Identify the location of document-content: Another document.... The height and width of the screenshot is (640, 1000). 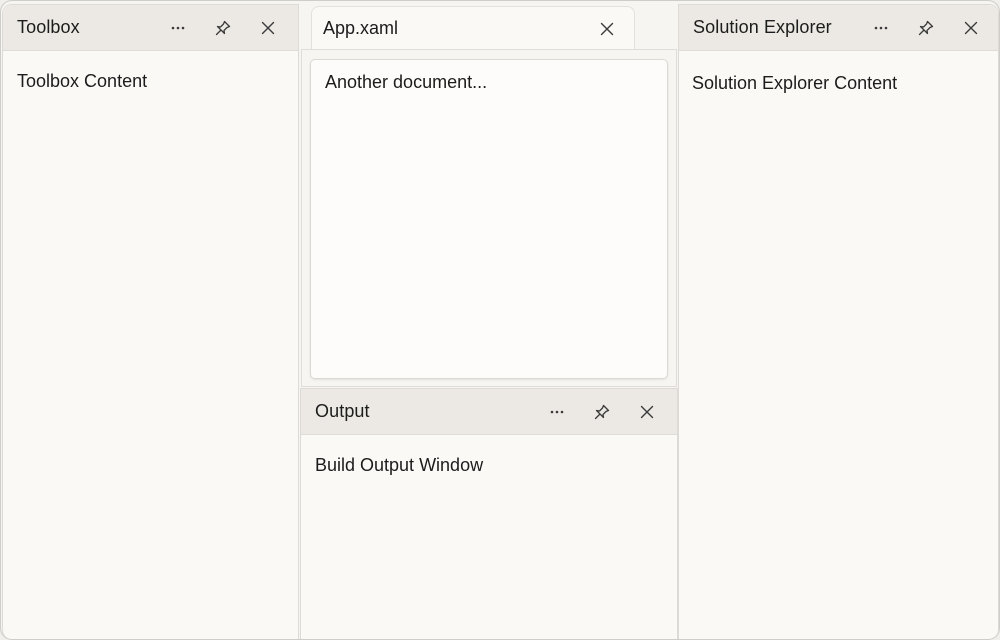
(406, 82).